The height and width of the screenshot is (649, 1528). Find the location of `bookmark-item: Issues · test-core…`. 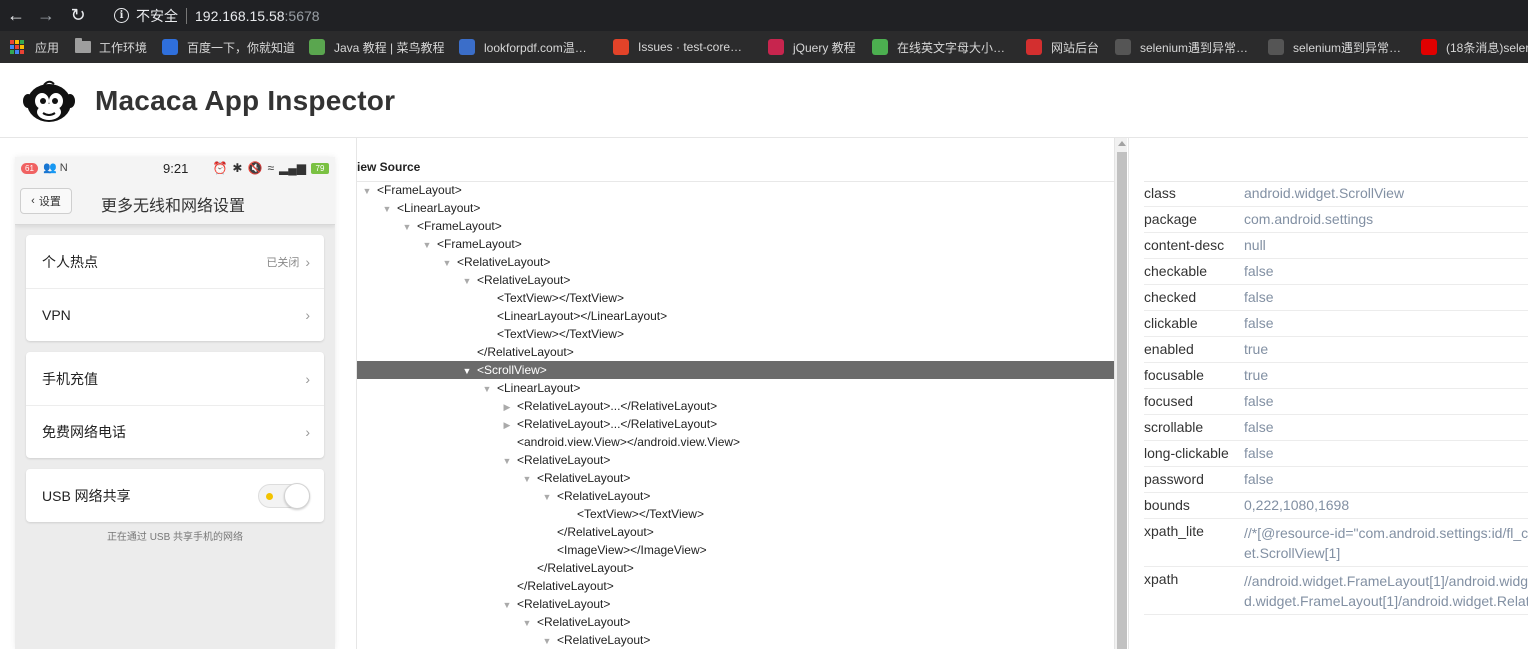

bookmark-item: Issues · test-core… is located at coordinates (677, 47).